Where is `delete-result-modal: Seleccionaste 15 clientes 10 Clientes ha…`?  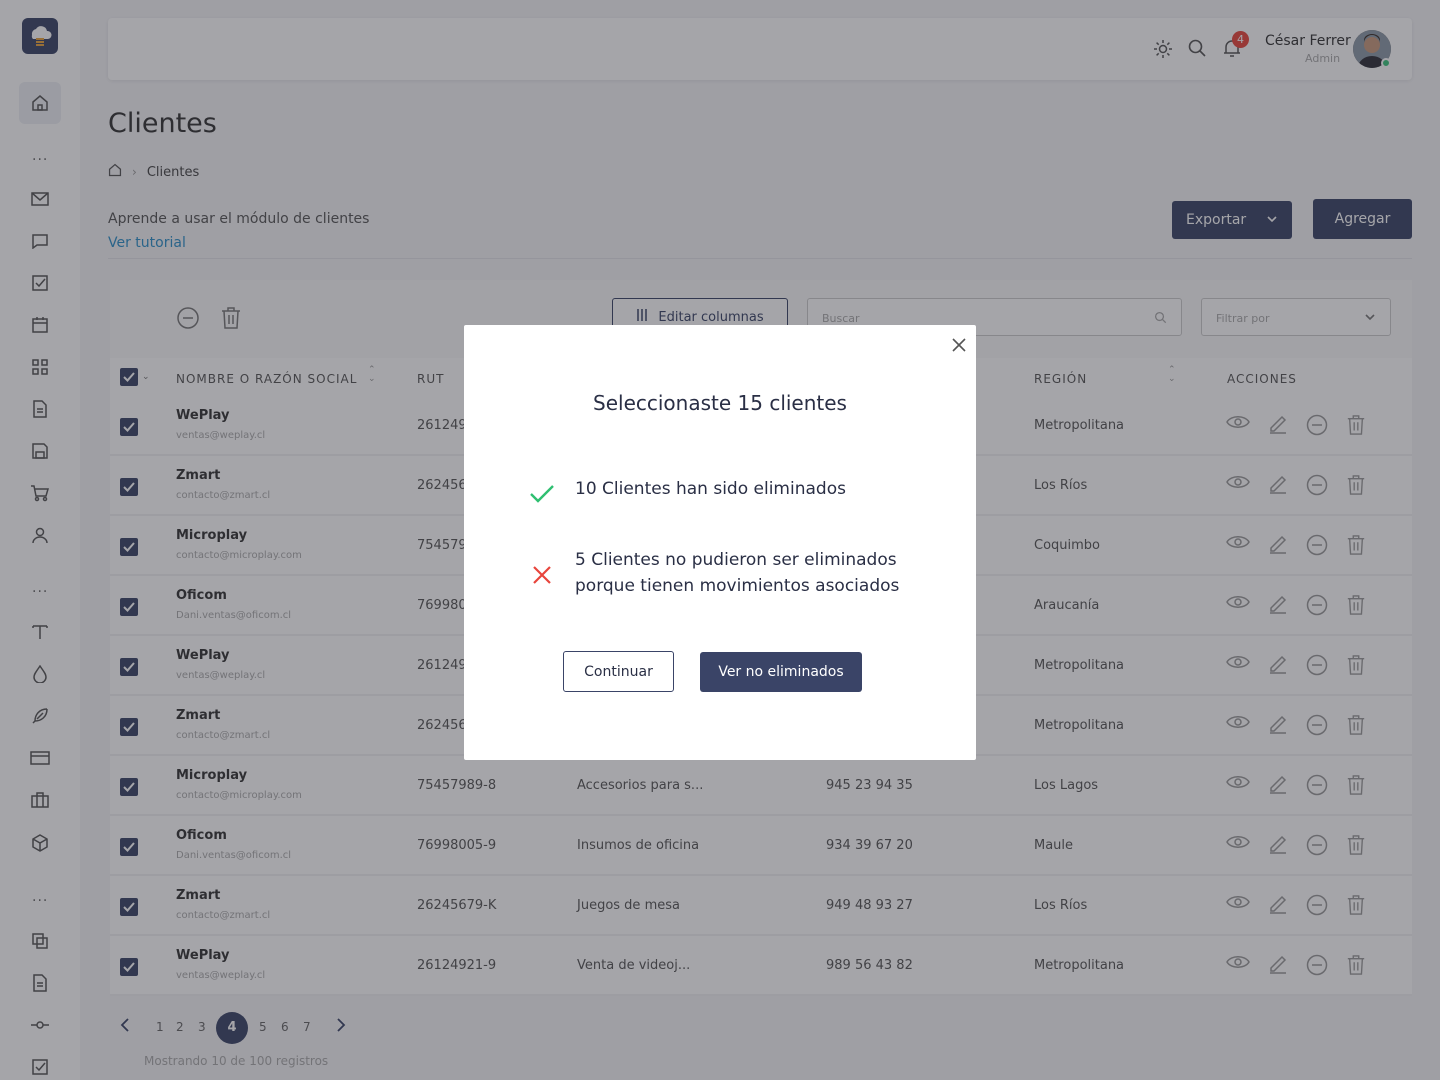
delete-result-modal: Seleccionaste 15 clientes 10 Clientes ha… is located at coordinates (720, 542).